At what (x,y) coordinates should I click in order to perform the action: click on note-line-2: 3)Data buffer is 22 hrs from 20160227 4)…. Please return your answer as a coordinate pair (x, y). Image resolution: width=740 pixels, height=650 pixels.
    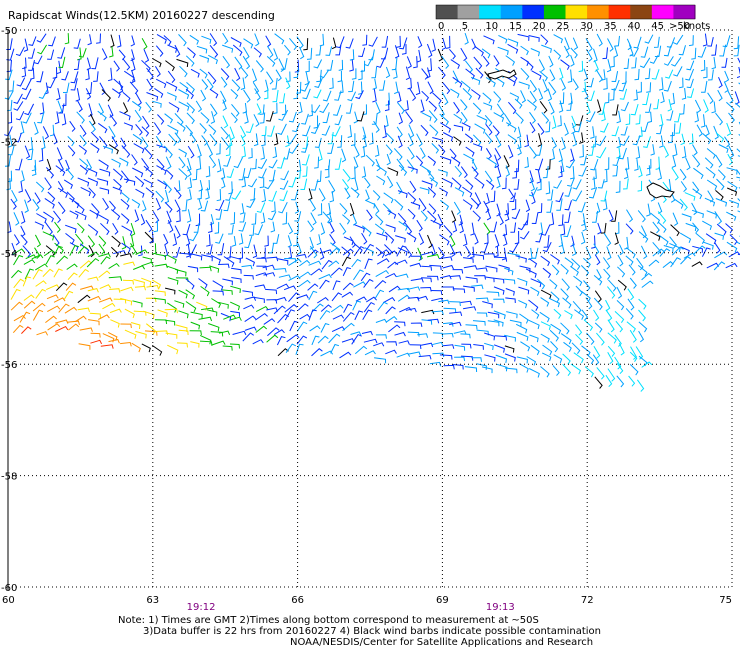
    Looking at the image, I should click on (372, 631).